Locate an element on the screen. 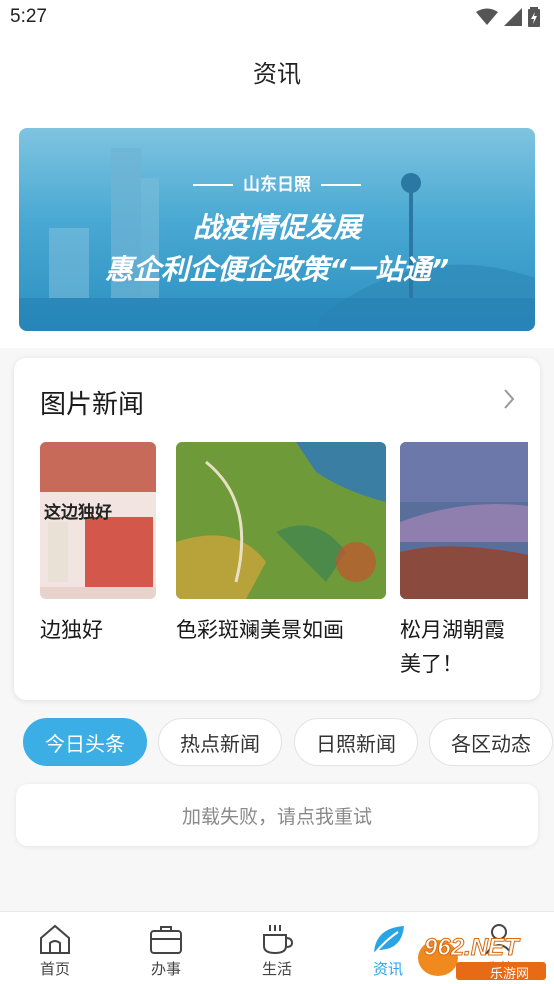  photo-news-item: 色彩斑斓美景如画 is located at coordinates (281, 544).